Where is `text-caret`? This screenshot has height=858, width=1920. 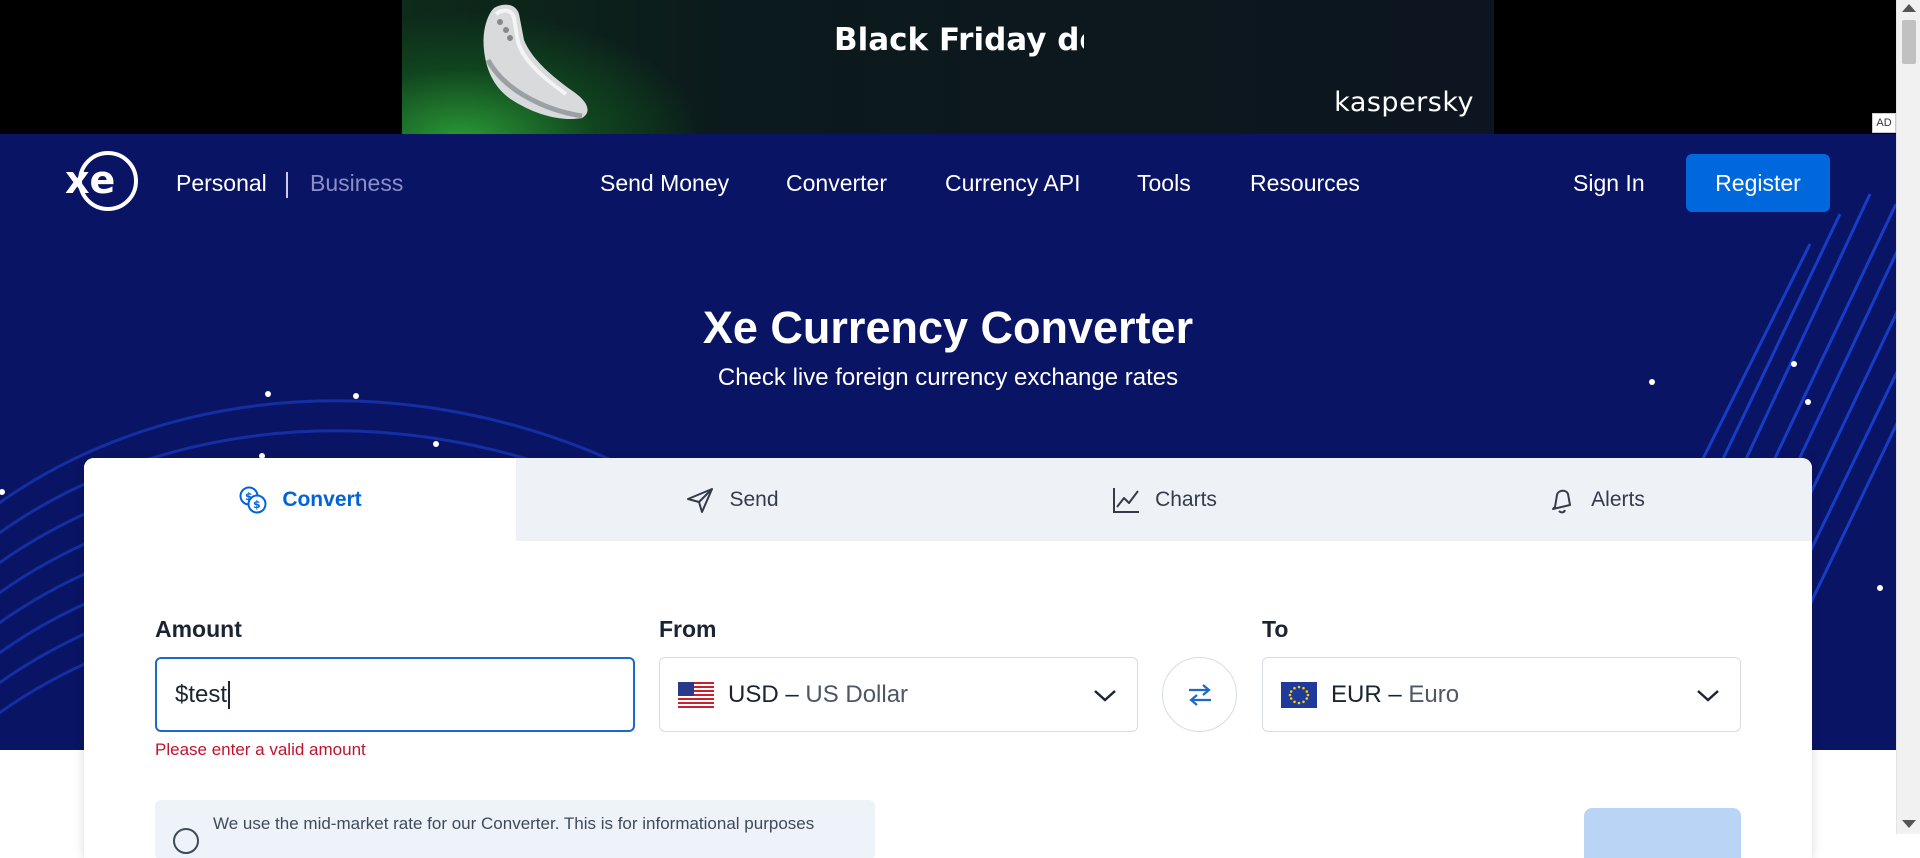 text-caret is located at coordinates (229, 694).